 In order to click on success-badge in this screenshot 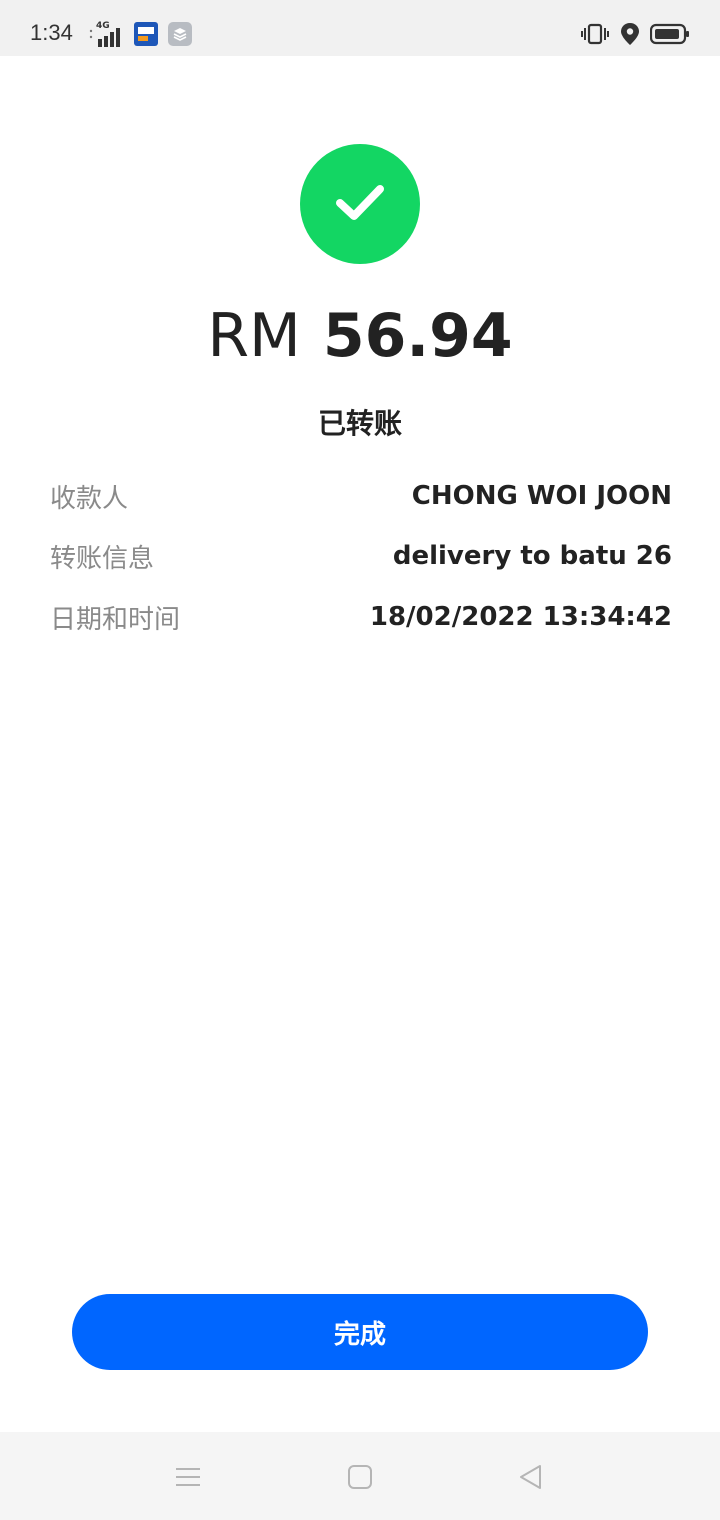, I will do `click(360, 204)`.